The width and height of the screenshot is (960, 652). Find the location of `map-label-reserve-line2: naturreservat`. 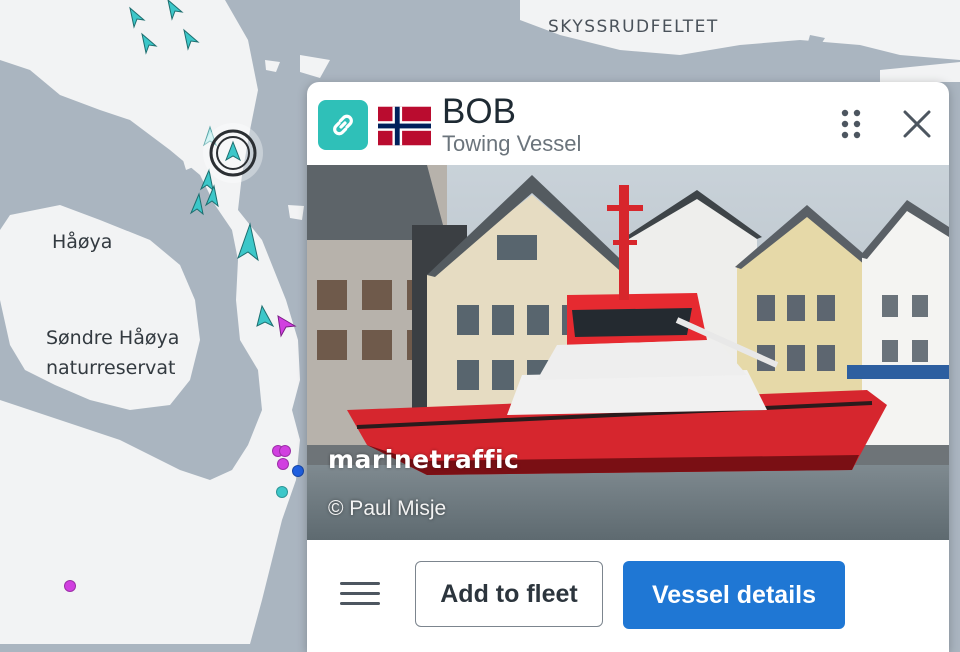

map-label-reserve-line2: naturreservat is located at coordinates (111, 368).